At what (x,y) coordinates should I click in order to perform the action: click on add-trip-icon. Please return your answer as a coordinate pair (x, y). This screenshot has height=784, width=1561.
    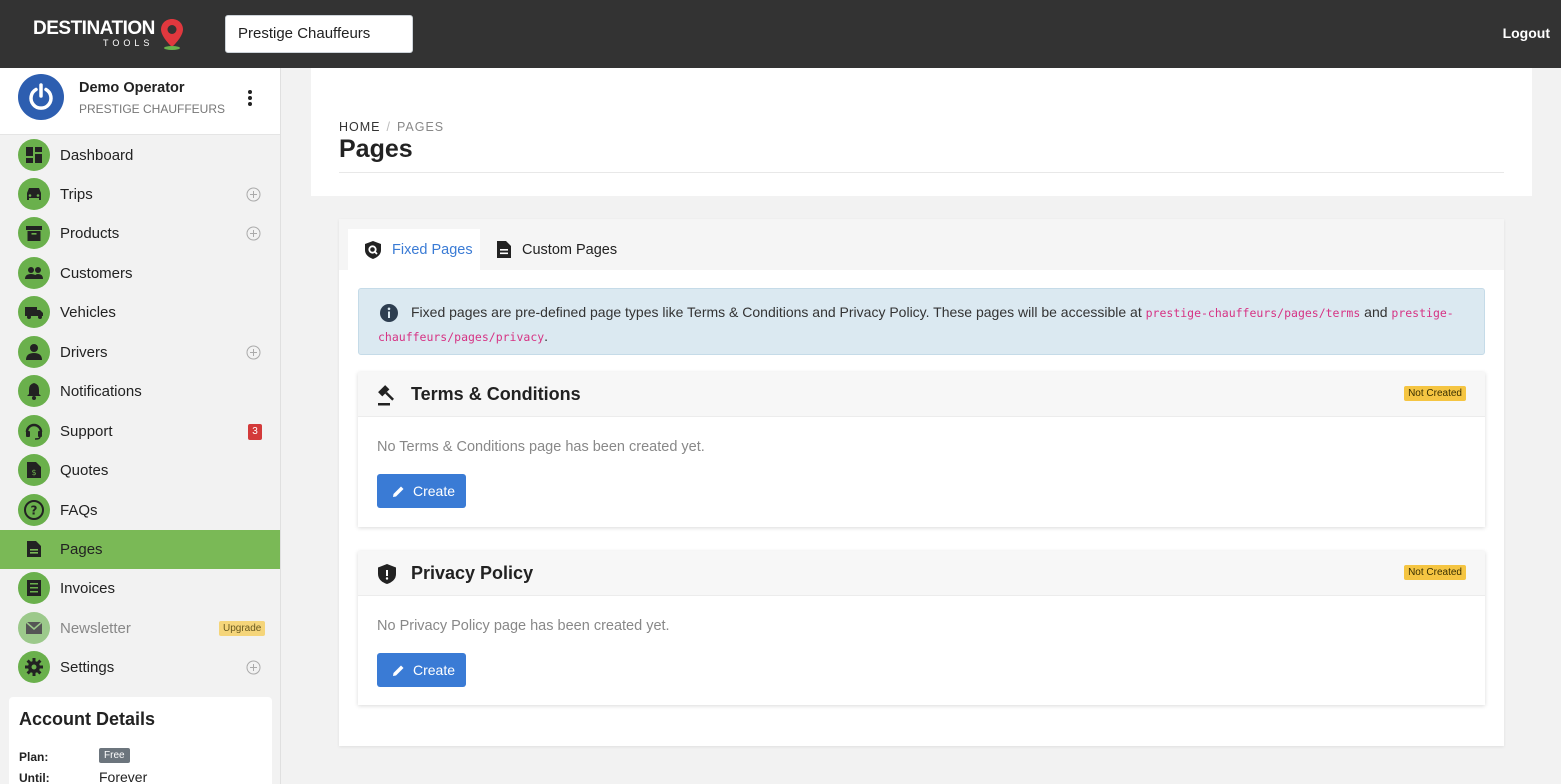
    Looking at the image, I should click on (253, 194).